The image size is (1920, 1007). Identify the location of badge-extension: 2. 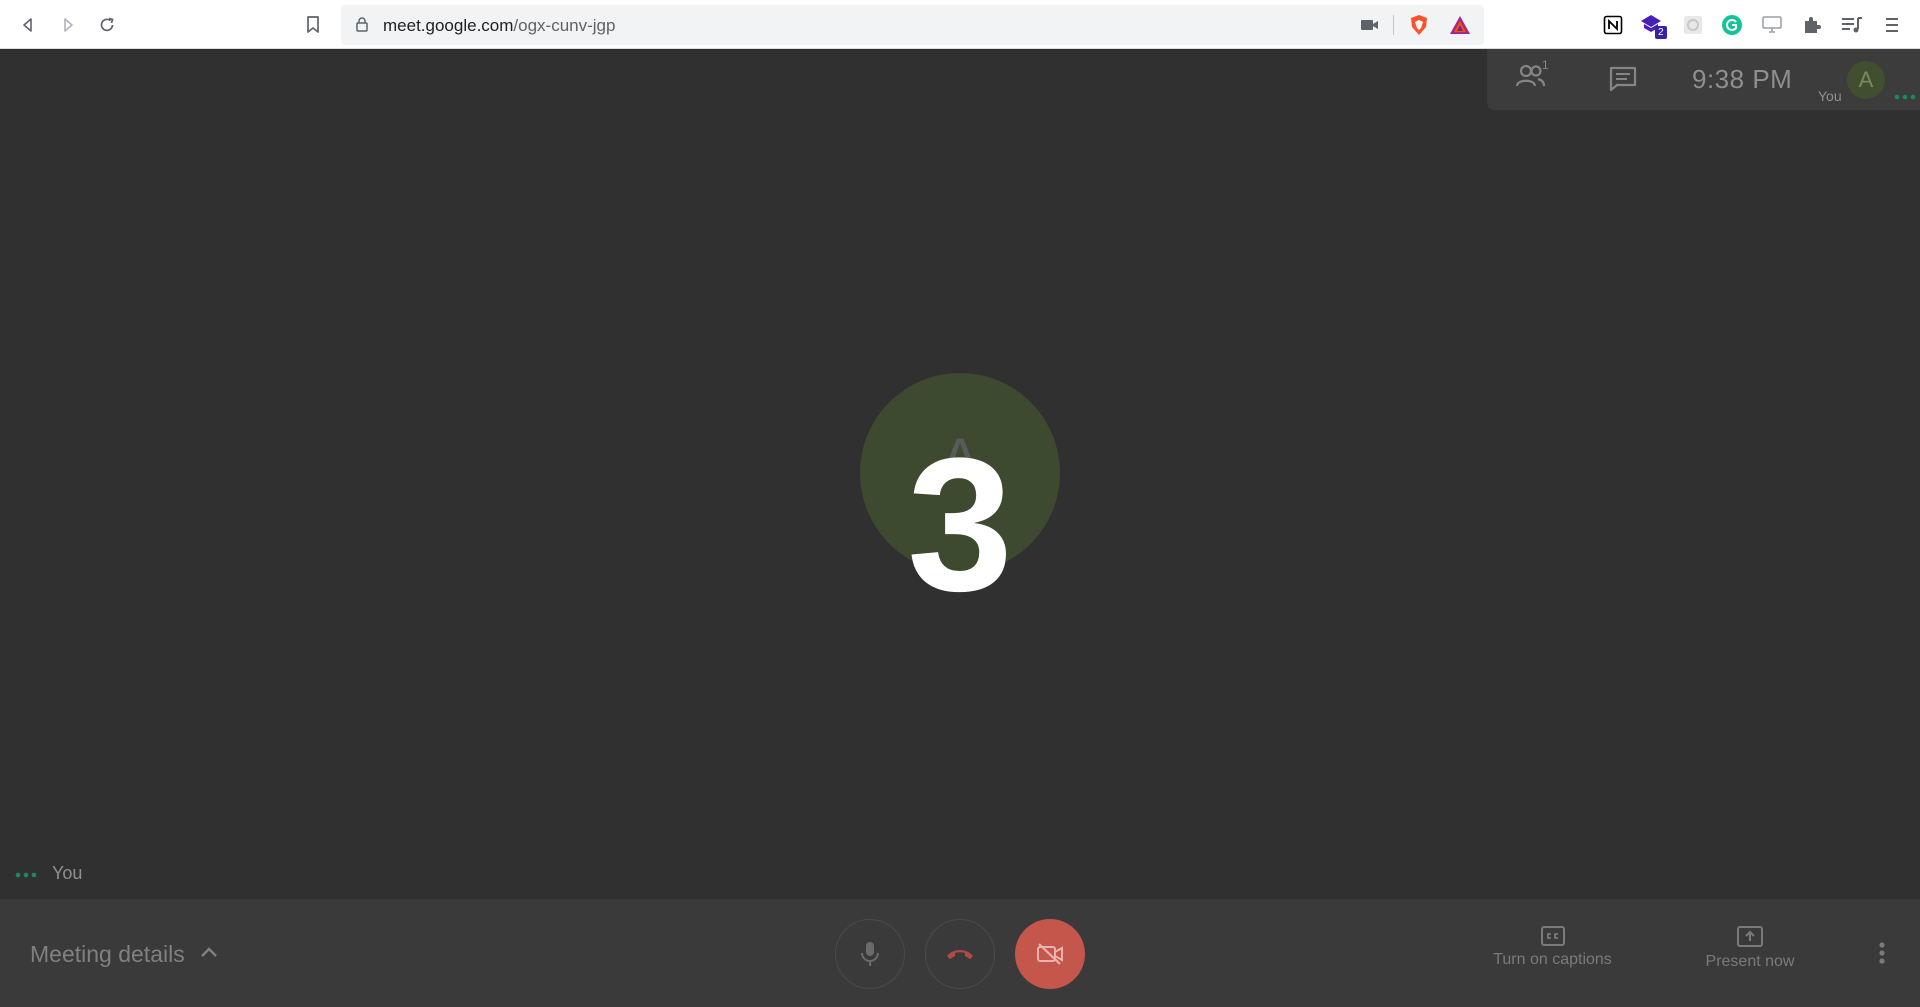
(1654, 26).